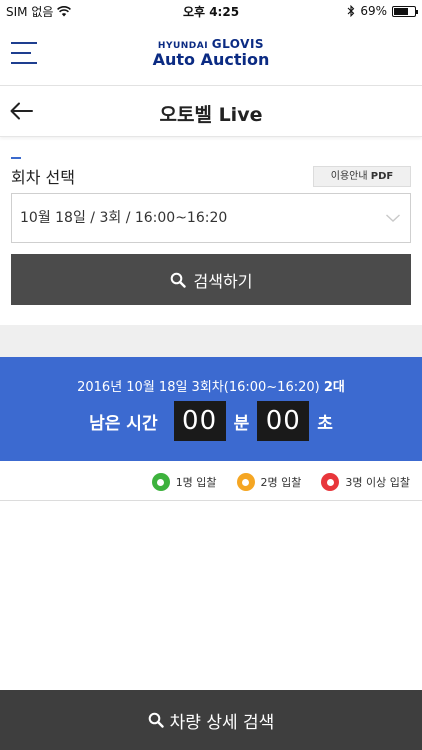  What do you see at coordinates (223, 281) in the screenshot?
I see `search-button-label: 검색하기` at bounding box center [223, 281].